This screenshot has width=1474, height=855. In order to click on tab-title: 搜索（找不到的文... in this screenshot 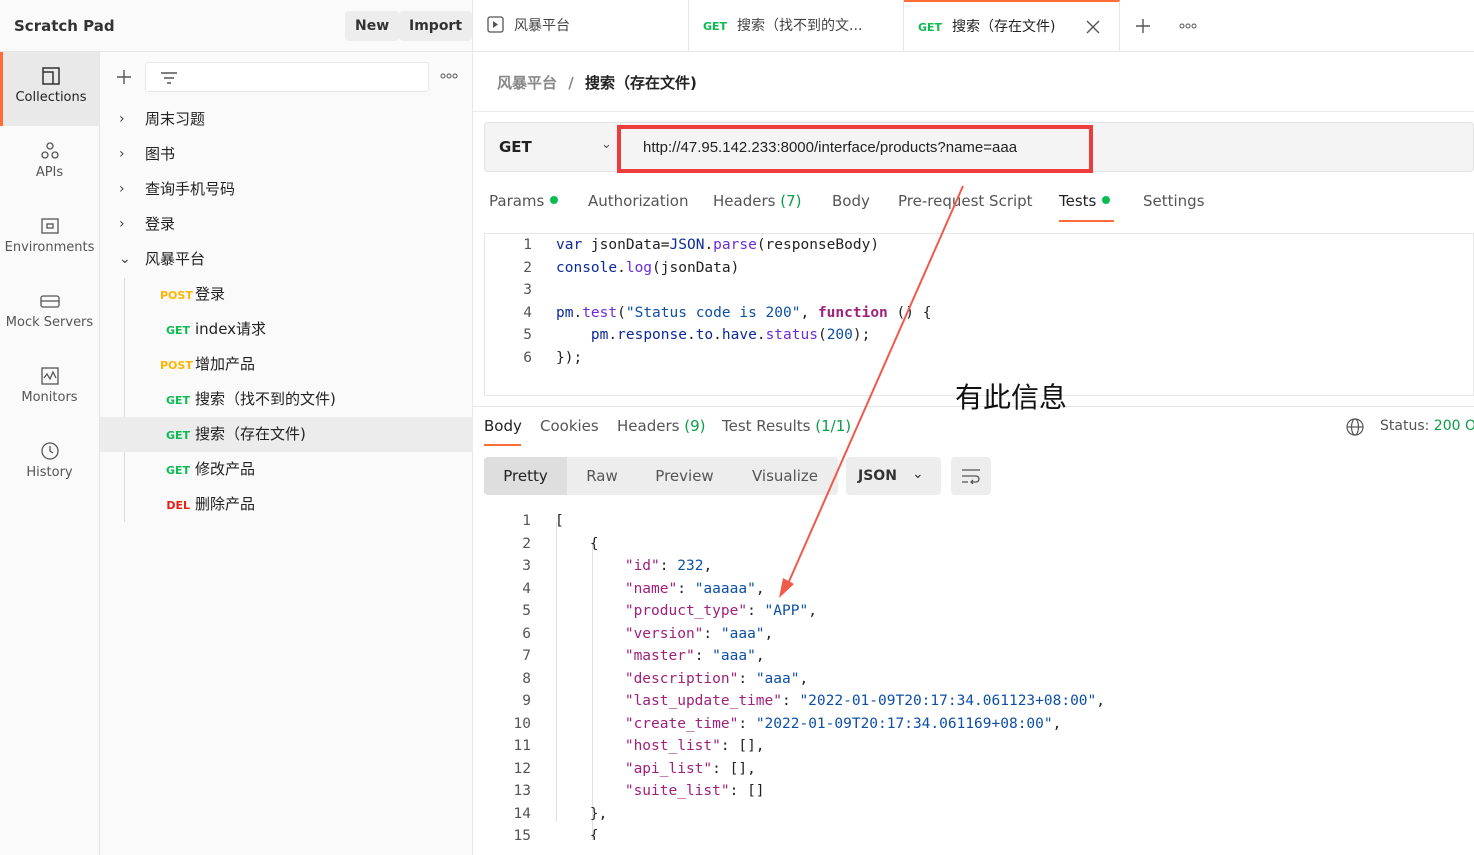, I will do `click(800, 26)`.